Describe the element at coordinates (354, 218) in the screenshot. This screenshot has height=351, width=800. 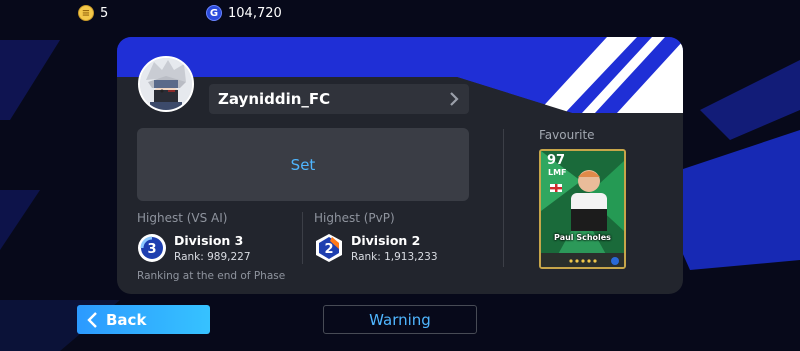
I see `highest-pvp-label: Highest (PvP)` at that location.